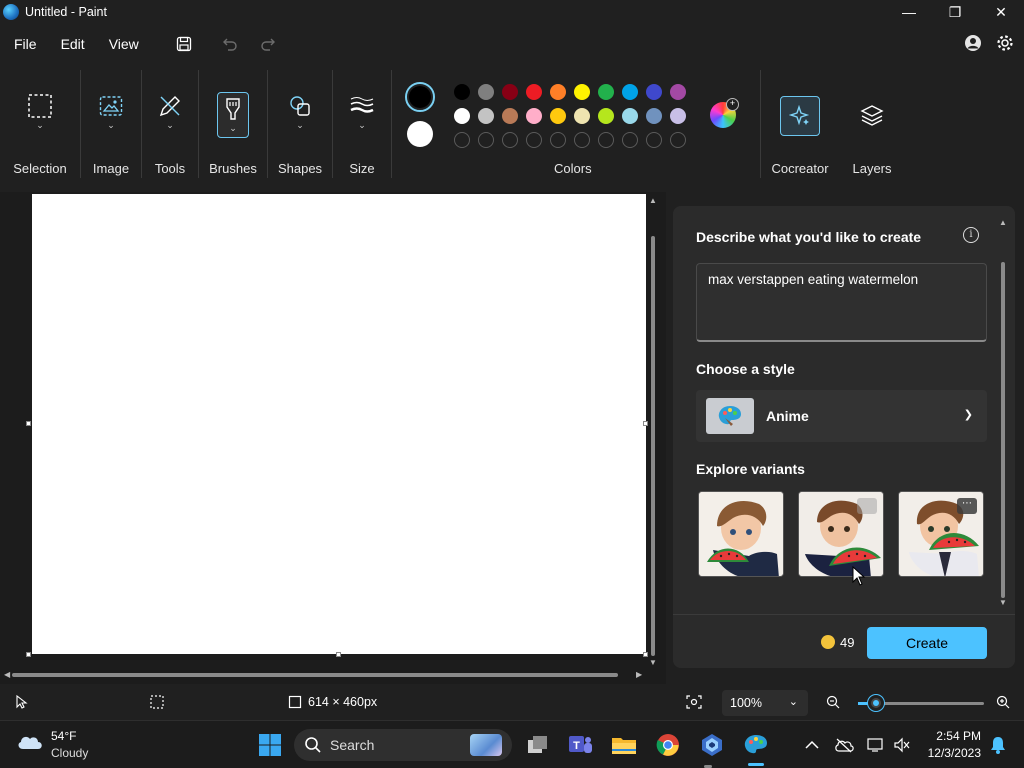 The image size is (1024, 768). What do you see at coordinates (28, 423) in the screenshot?
I see `resize-handle-left` at bounding box center [28, 423].